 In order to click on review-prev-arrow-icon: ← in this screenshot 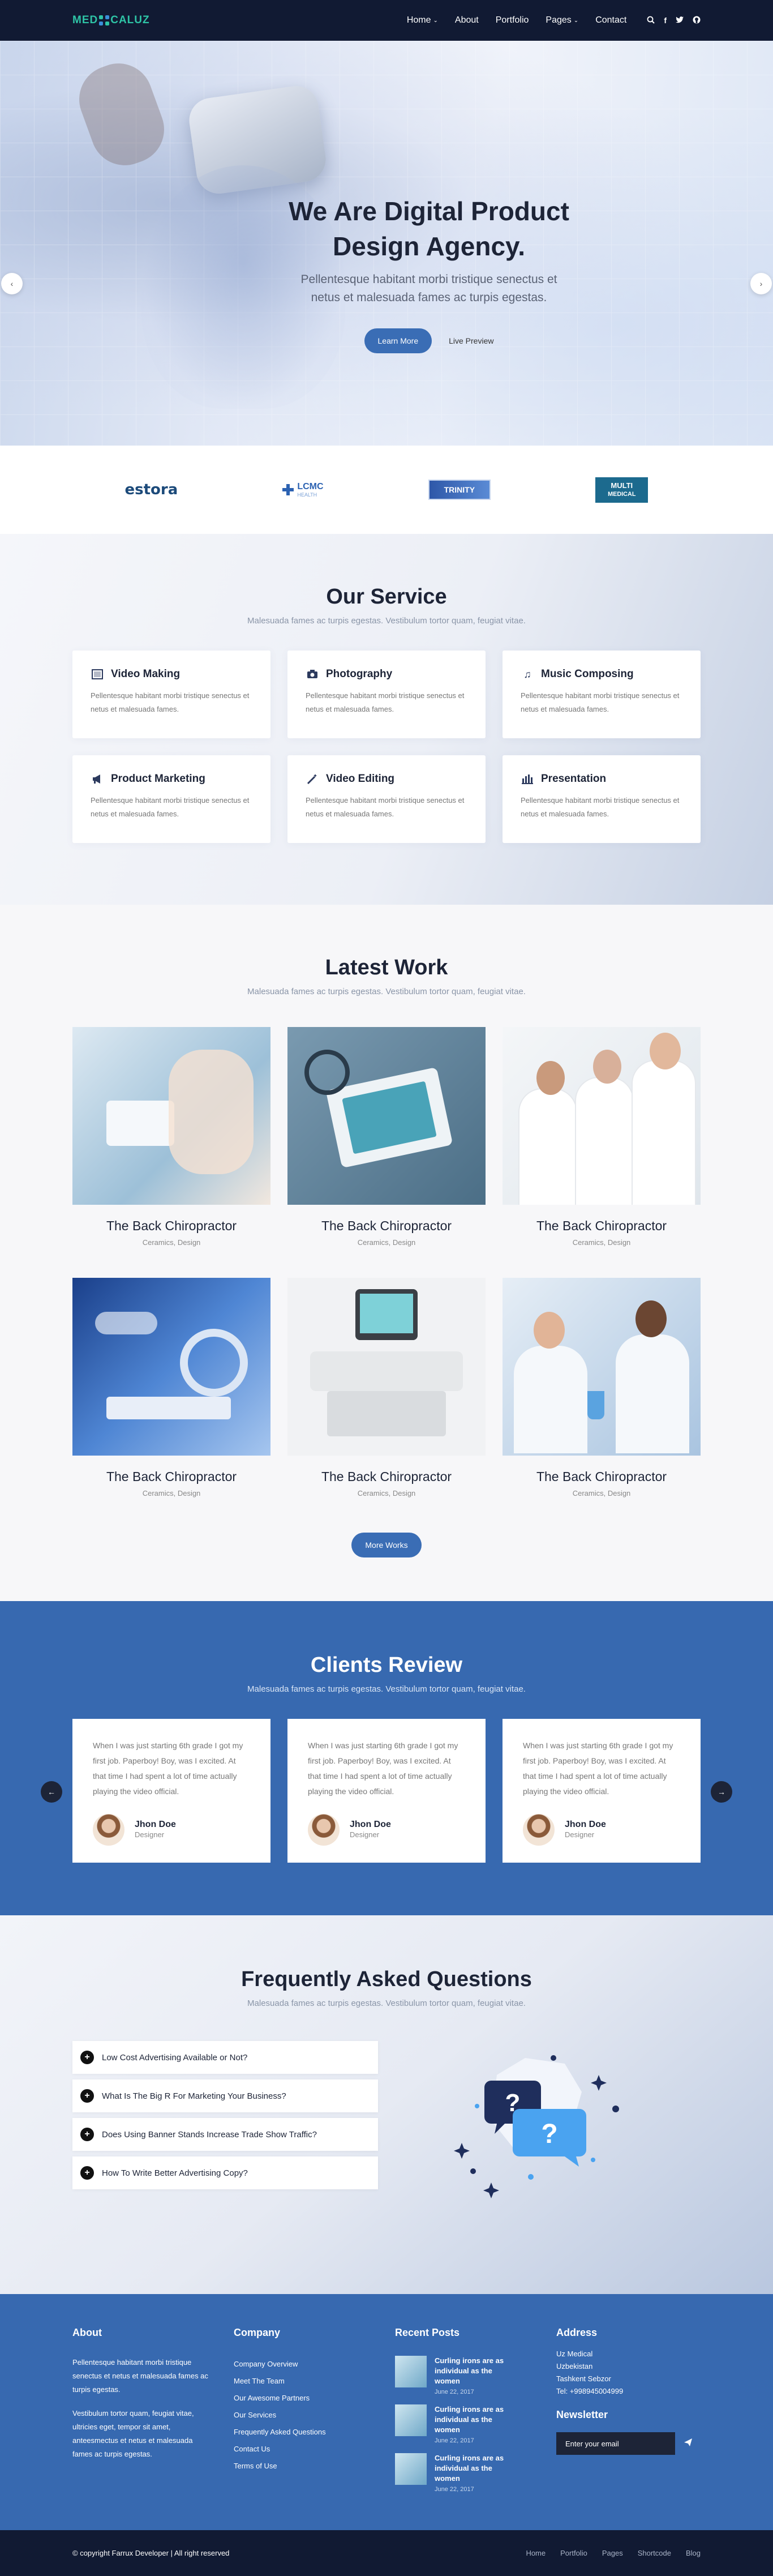, I will do `click(51, 1792)`.